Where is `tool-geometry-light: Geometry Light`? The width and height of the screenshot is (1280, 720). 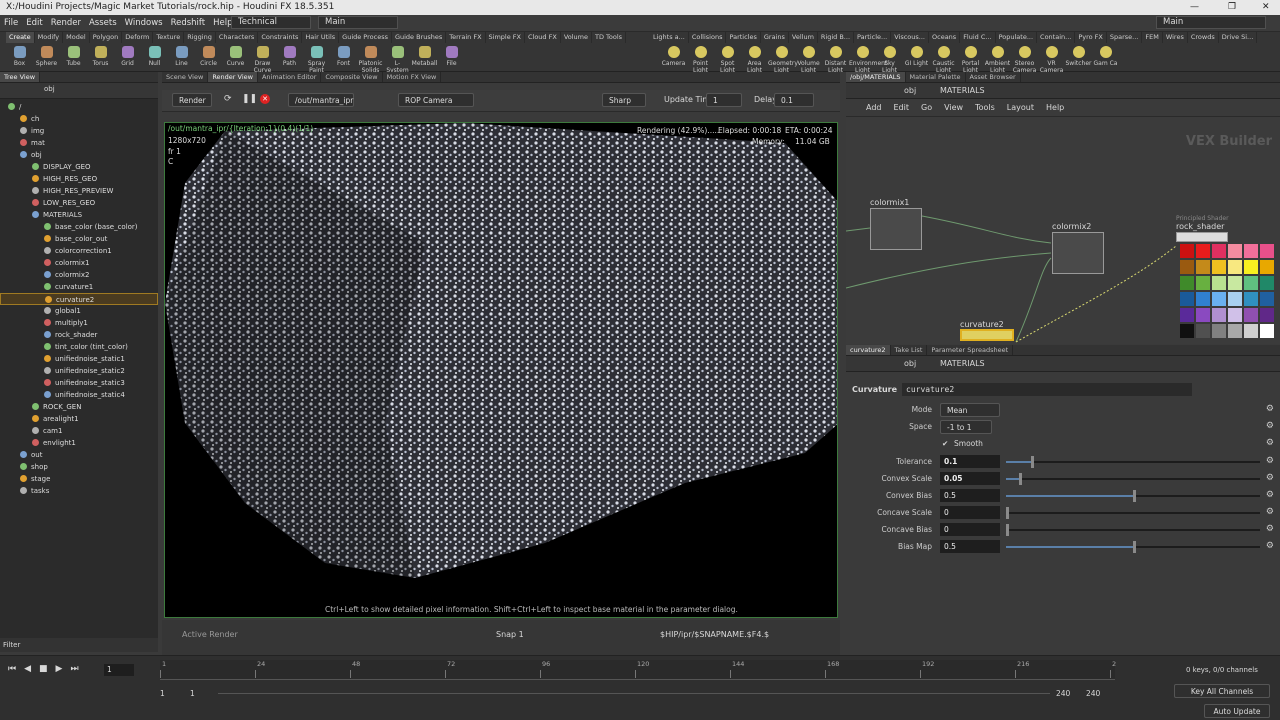
tool-geometry-light: Geometry Light is located at coordinates (783, 59).